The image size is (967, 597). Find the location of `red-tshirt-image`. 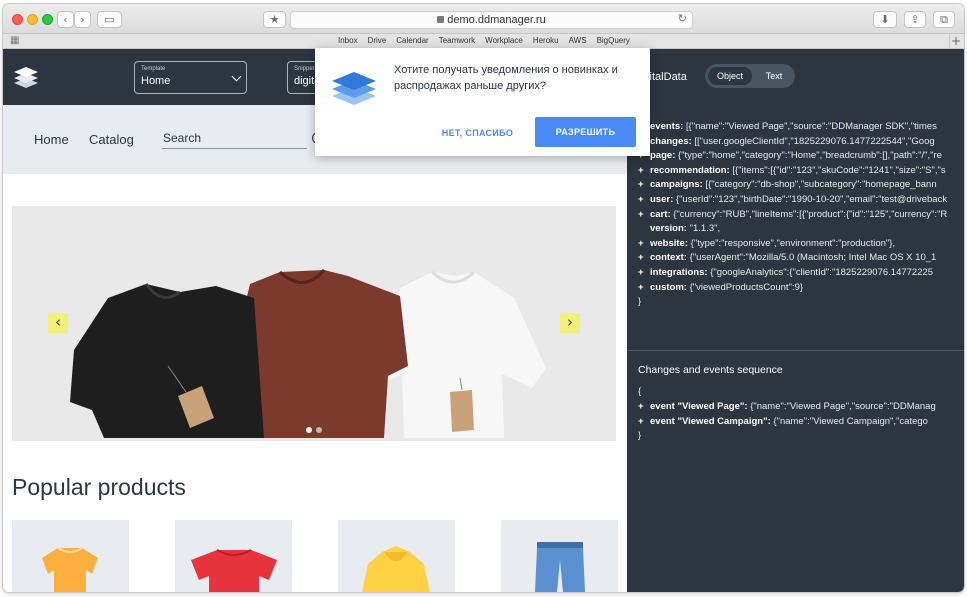

red-tshirt-image is located at coordinates (234, 570).